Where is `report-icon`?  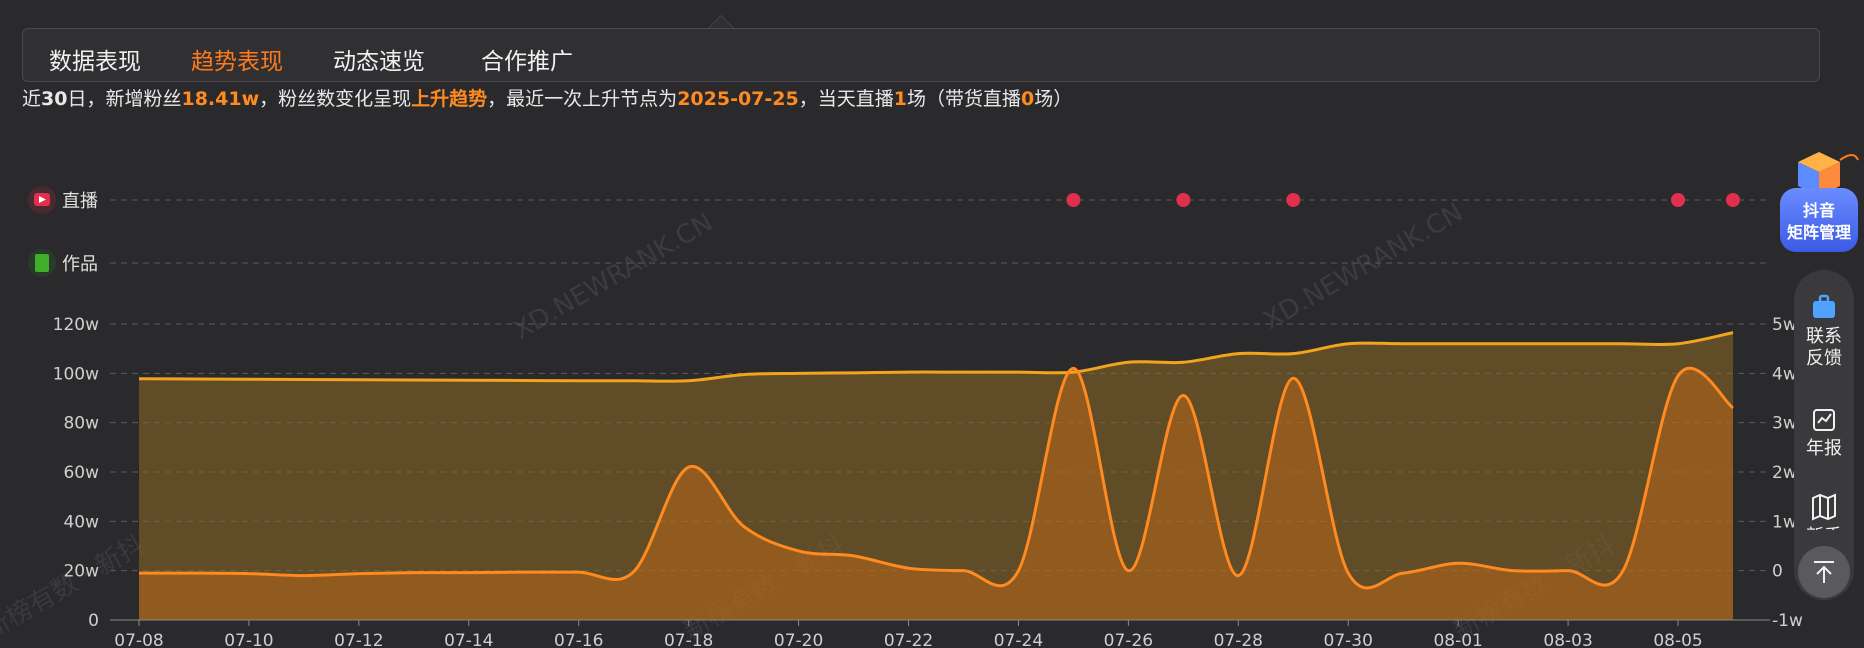 report-icon is located at coordinates (1824, 420).